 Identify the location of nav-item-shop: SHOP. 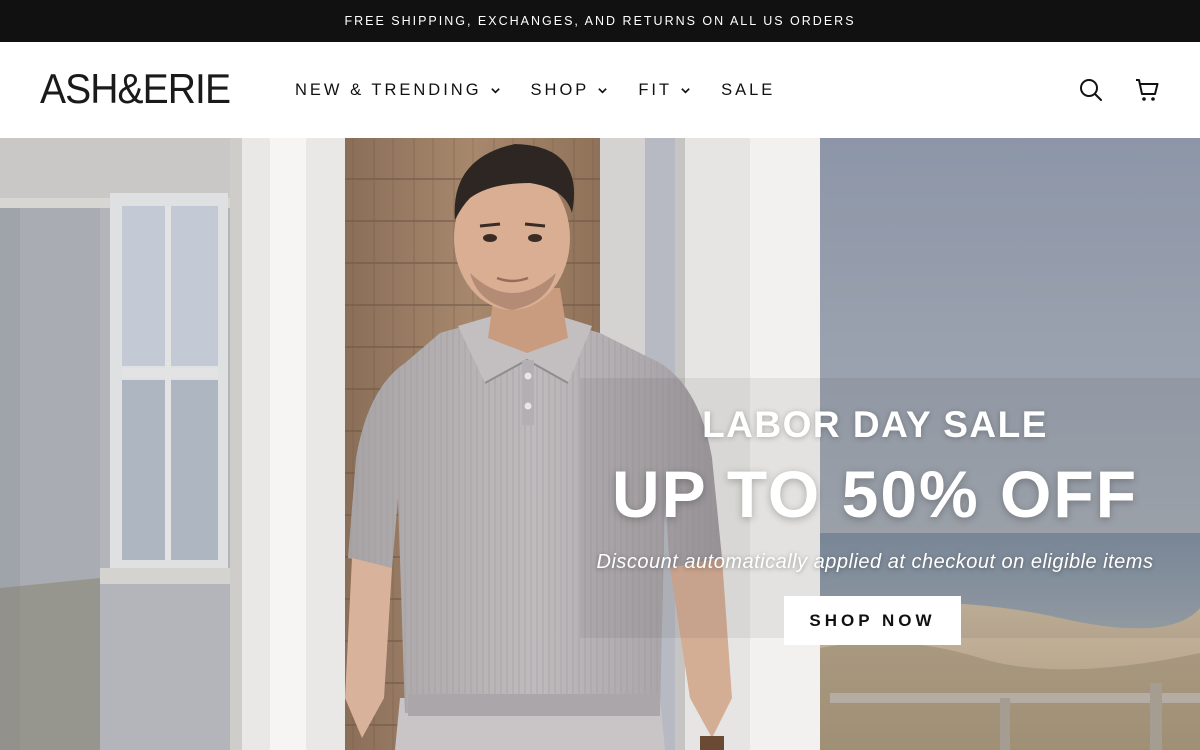
(570, 90).